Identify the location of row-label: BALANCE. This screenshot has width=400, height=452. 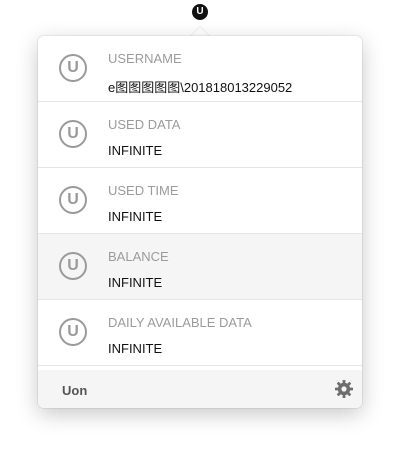
(138, 256).